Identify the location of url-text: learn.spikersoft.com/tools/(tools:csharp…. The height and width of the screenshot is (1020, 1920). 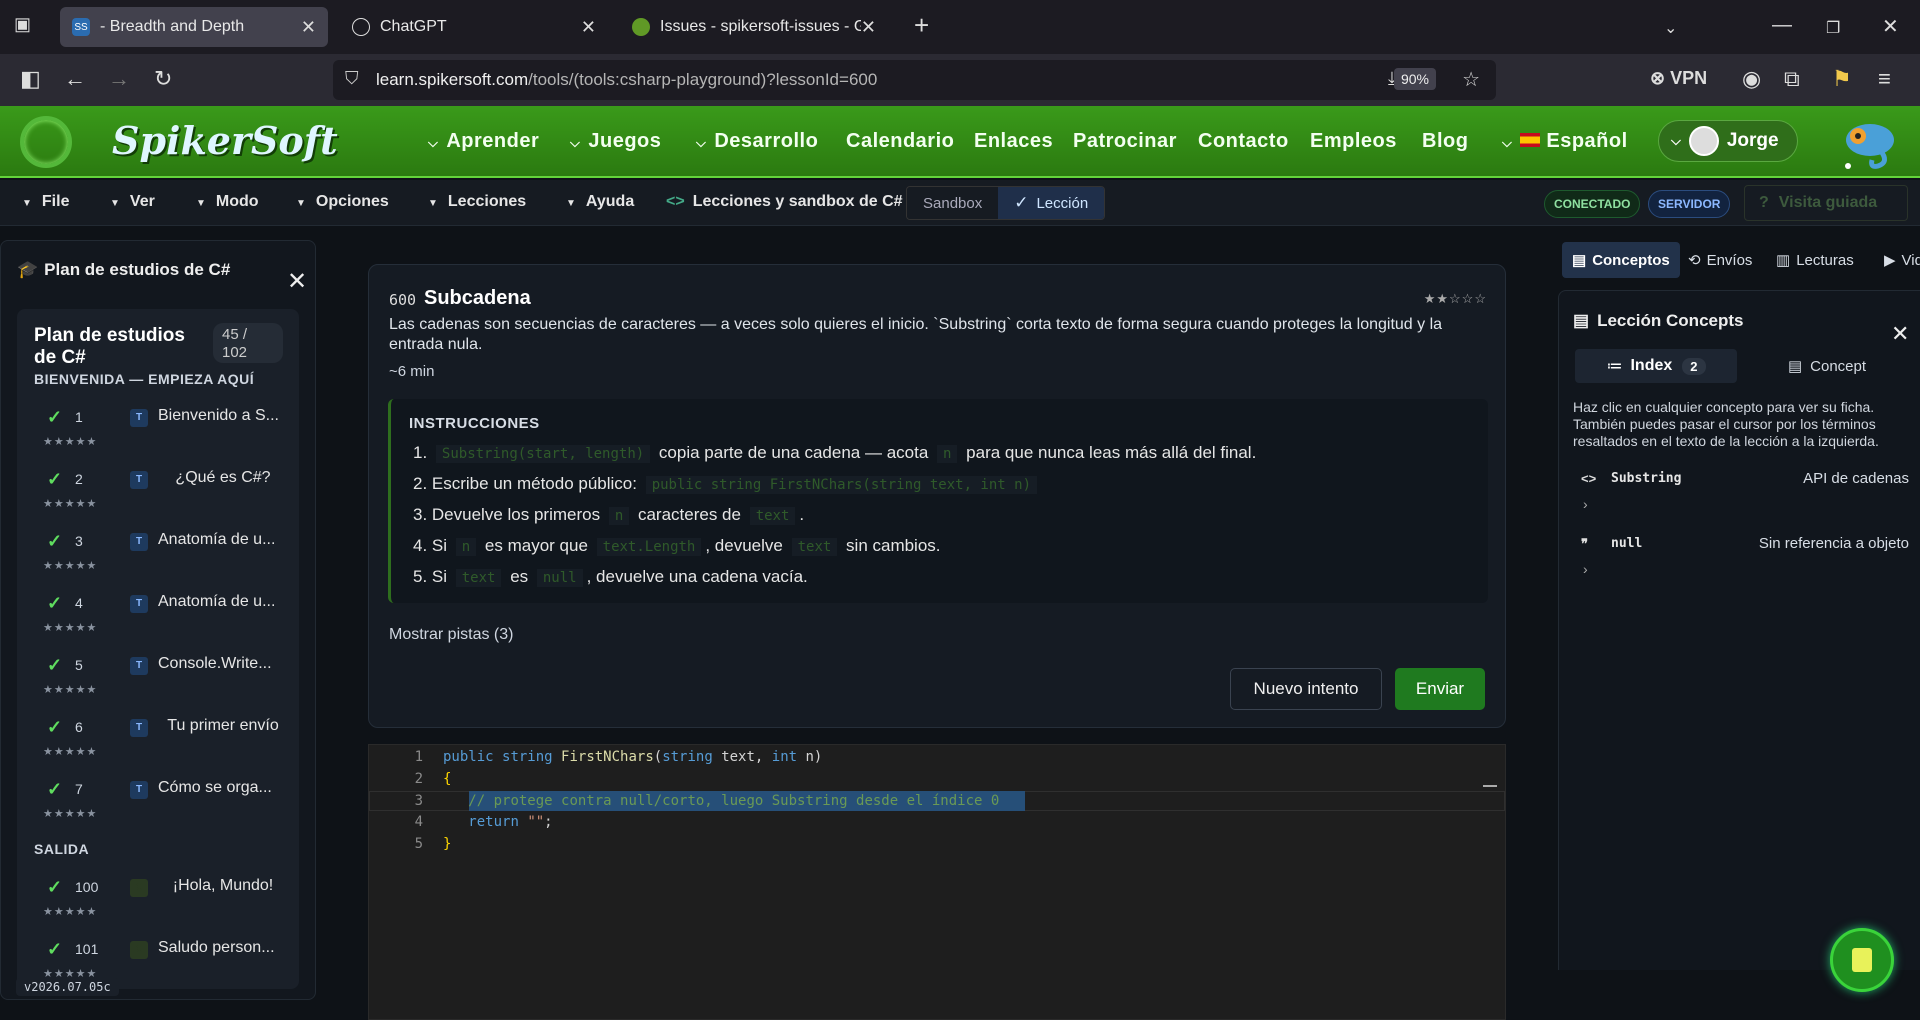
(626, 80).